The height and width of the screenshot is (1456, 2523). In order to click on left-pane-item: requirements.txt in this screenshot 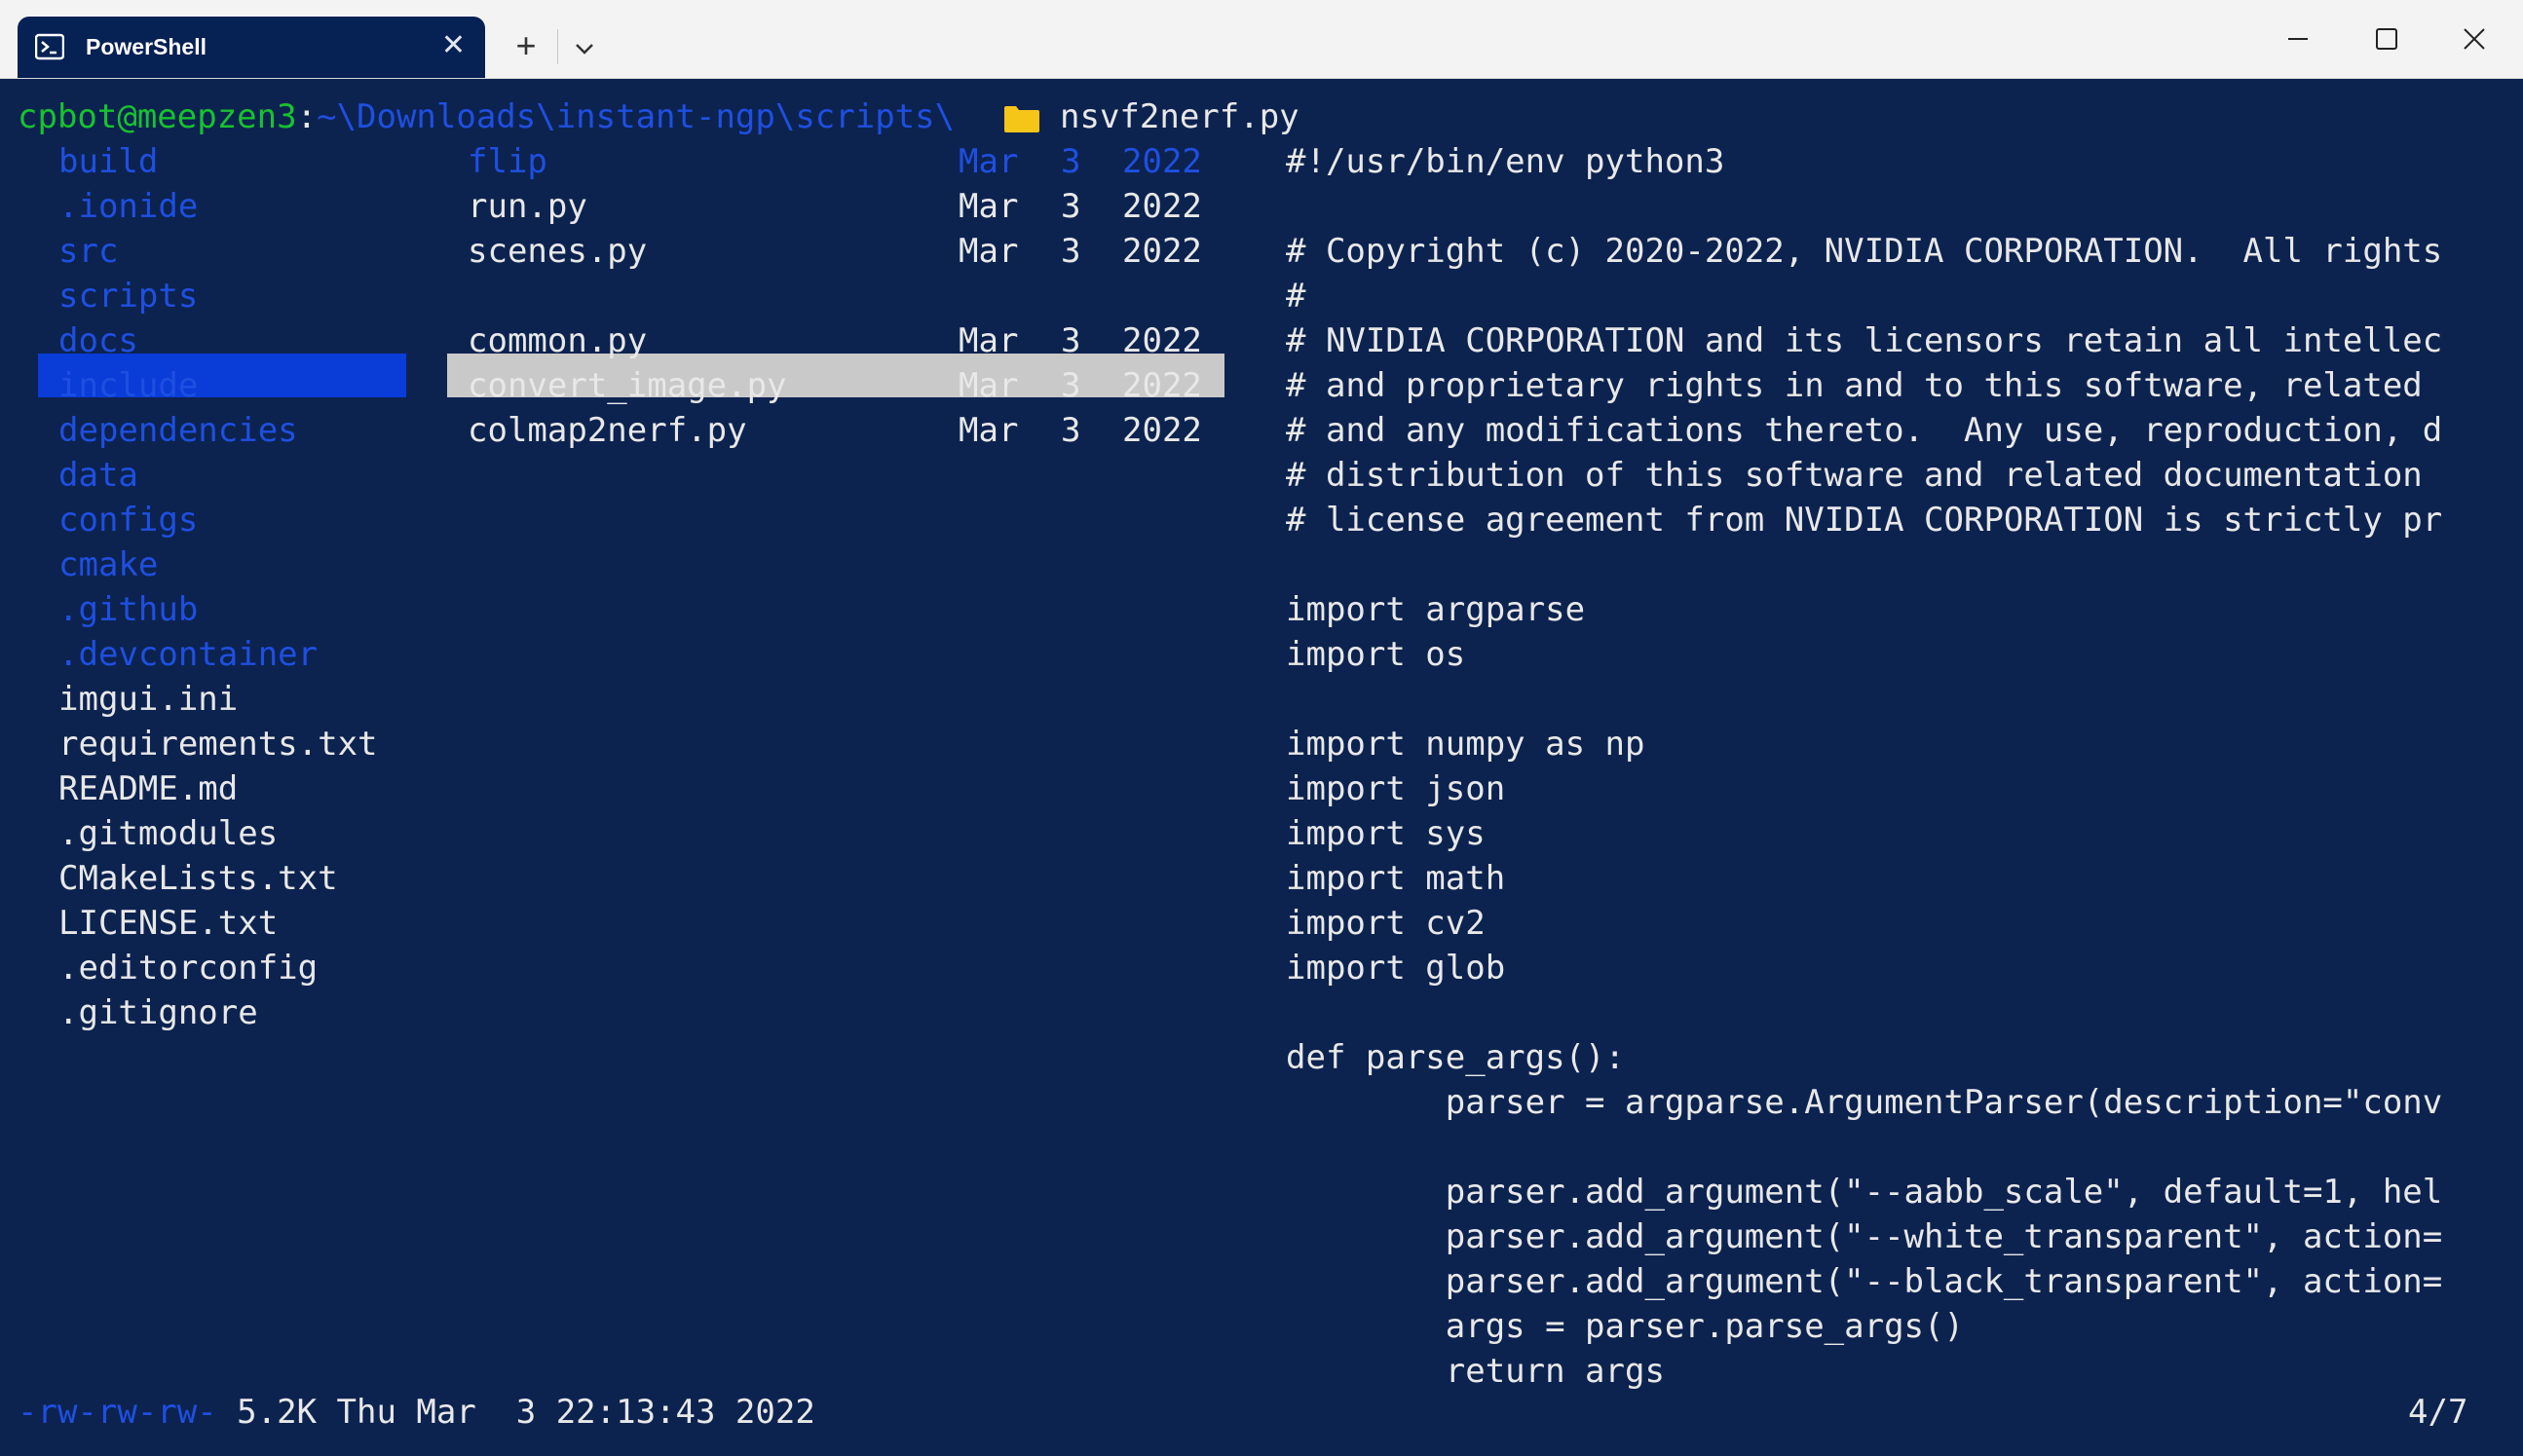, I will do `click(218, 744)`.